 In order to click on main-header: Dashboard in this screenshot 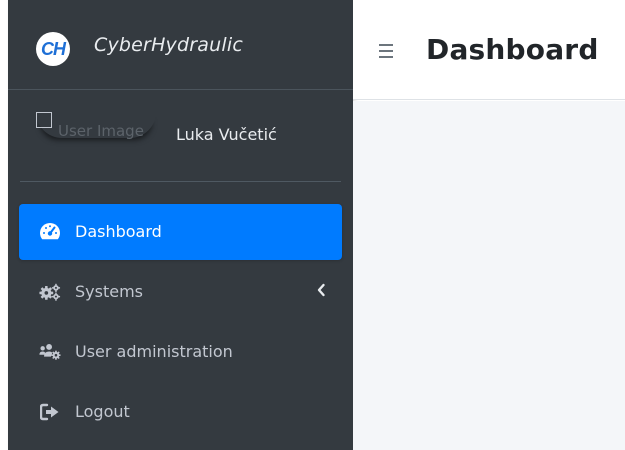, I will do `click(489, 50)`.